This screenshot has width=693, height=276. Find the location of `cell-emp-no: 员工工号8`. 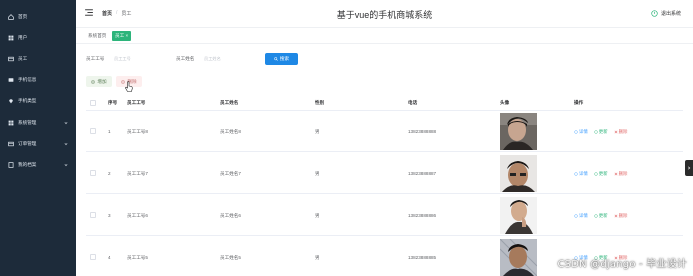

cell-emp-no: 员工工号8 is located at coordinates (137, 131).